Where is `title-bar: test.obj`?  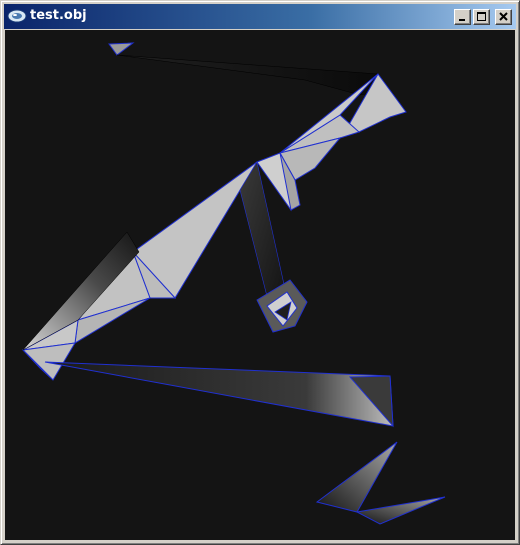
title-bar: test.obj is located at coordinates (260, 16).